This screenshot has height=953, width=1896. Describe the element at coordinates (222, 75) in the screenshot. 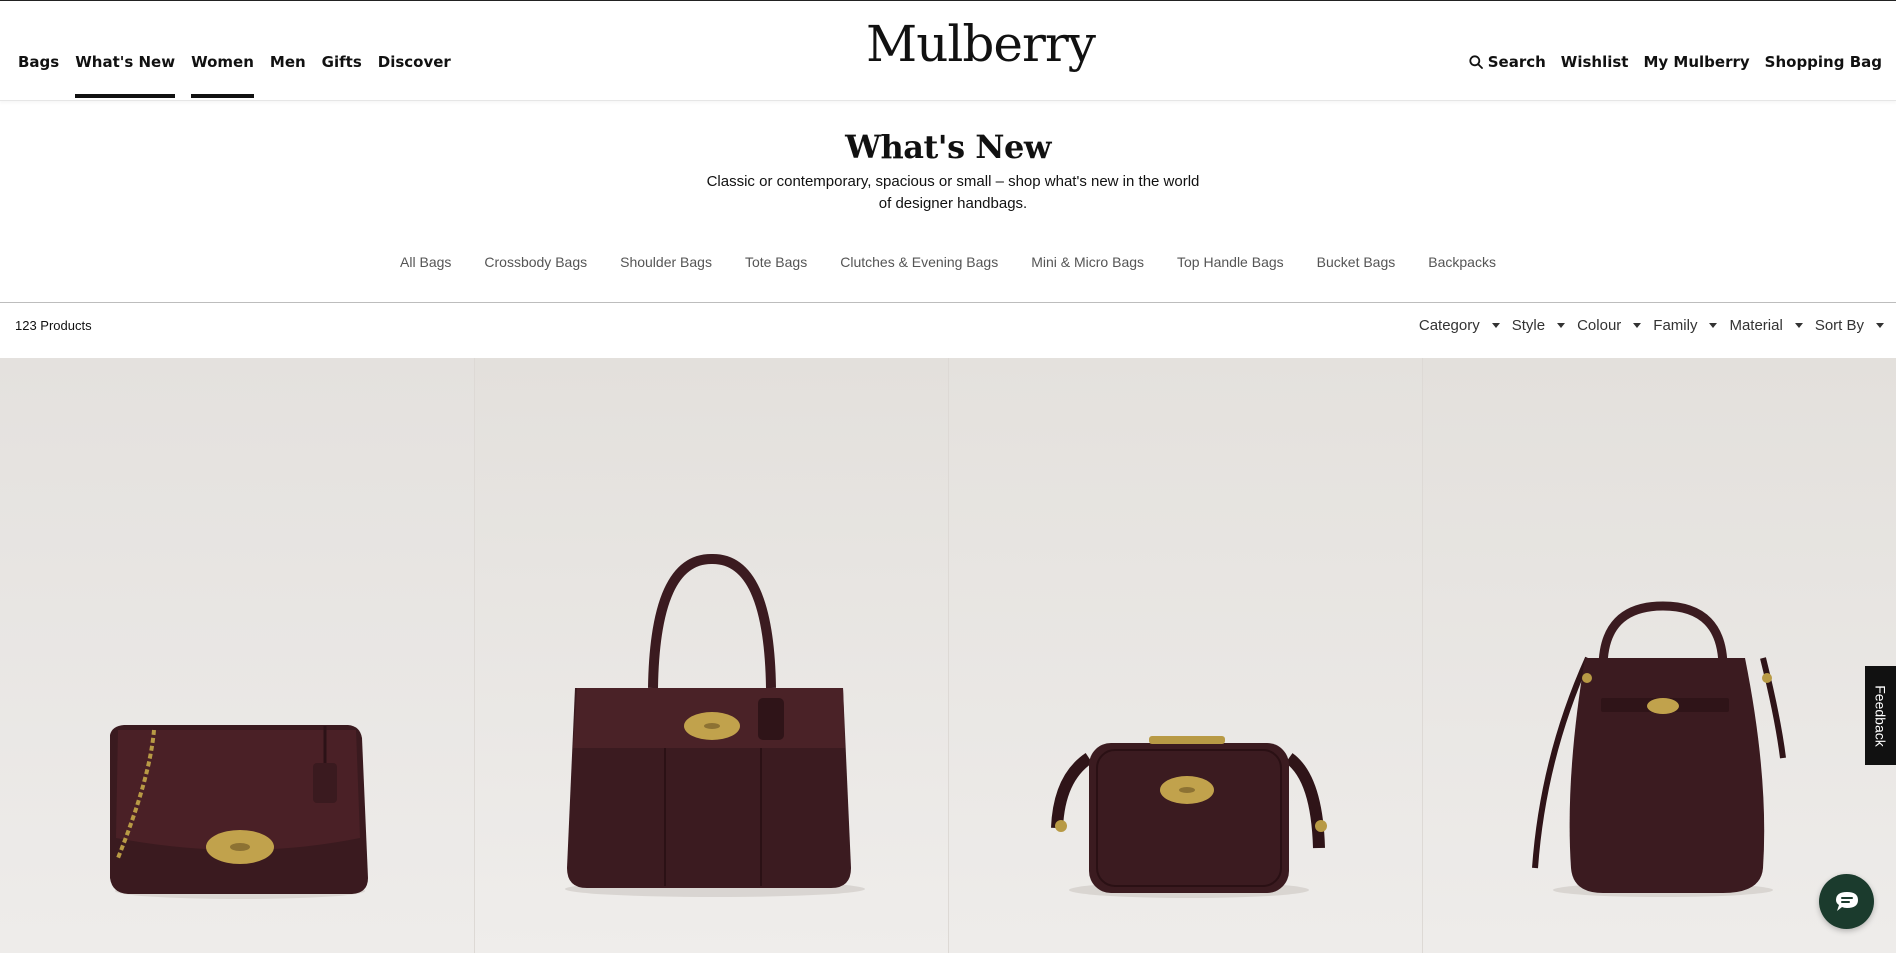

I see `nav-women: Women` at that location.